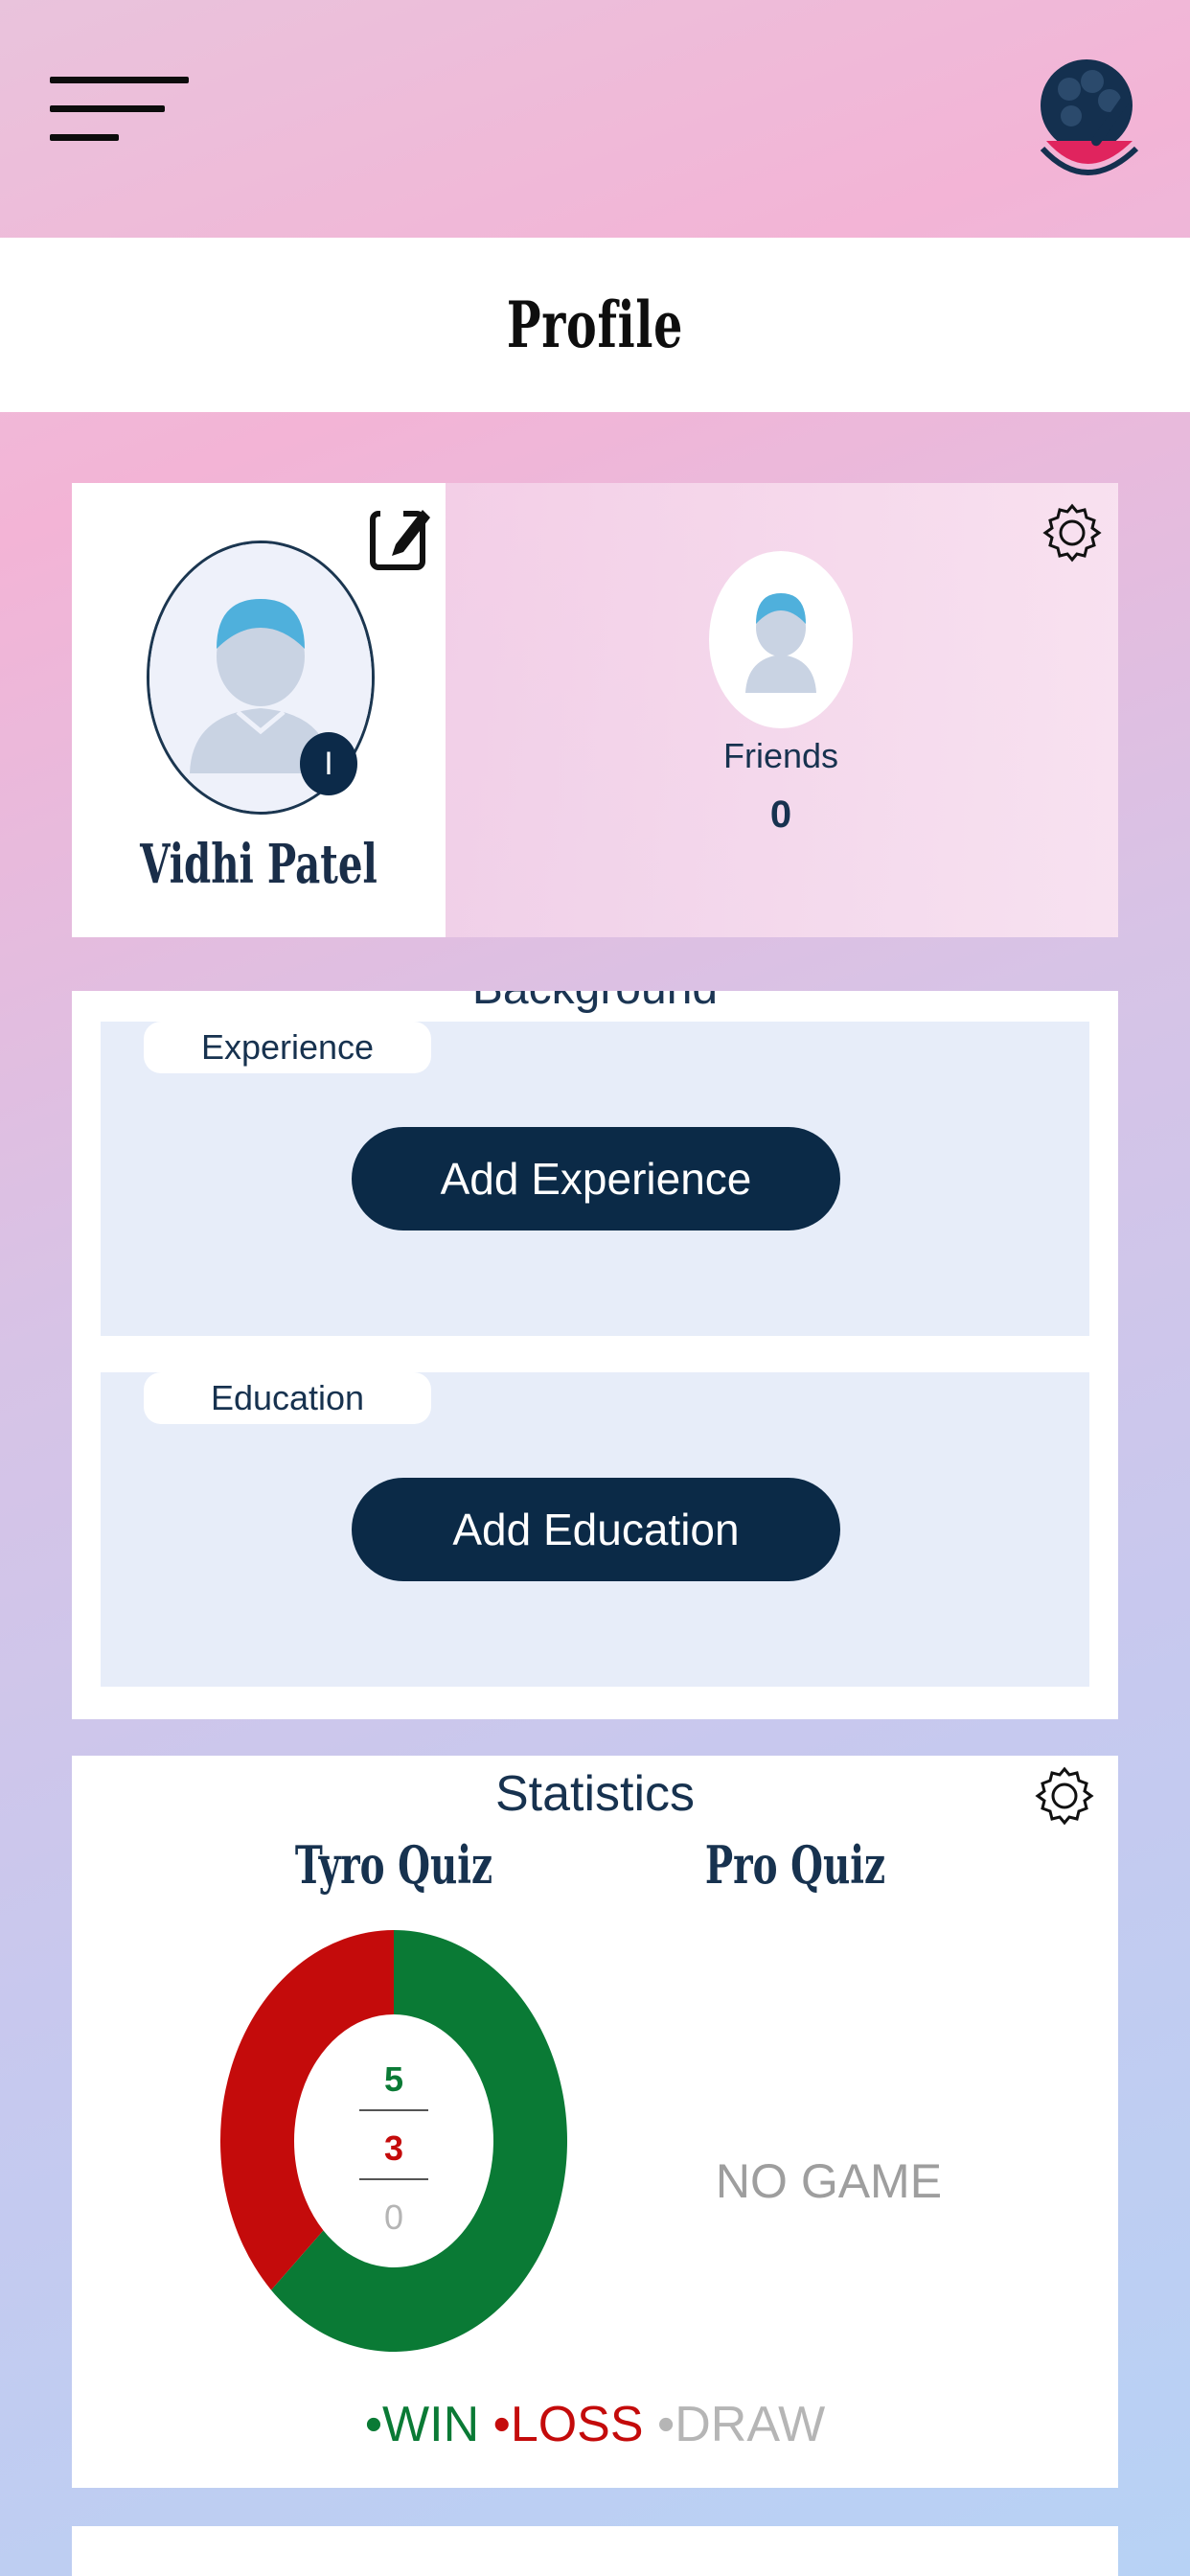 Image resolution: width=1190 pixels, height=2576 pixels. What do you see at coordinates (829, 2181) in the screenshot?
I see `pro-quiz-empty-text: NO GAME` at bounding box center [829, 2181].